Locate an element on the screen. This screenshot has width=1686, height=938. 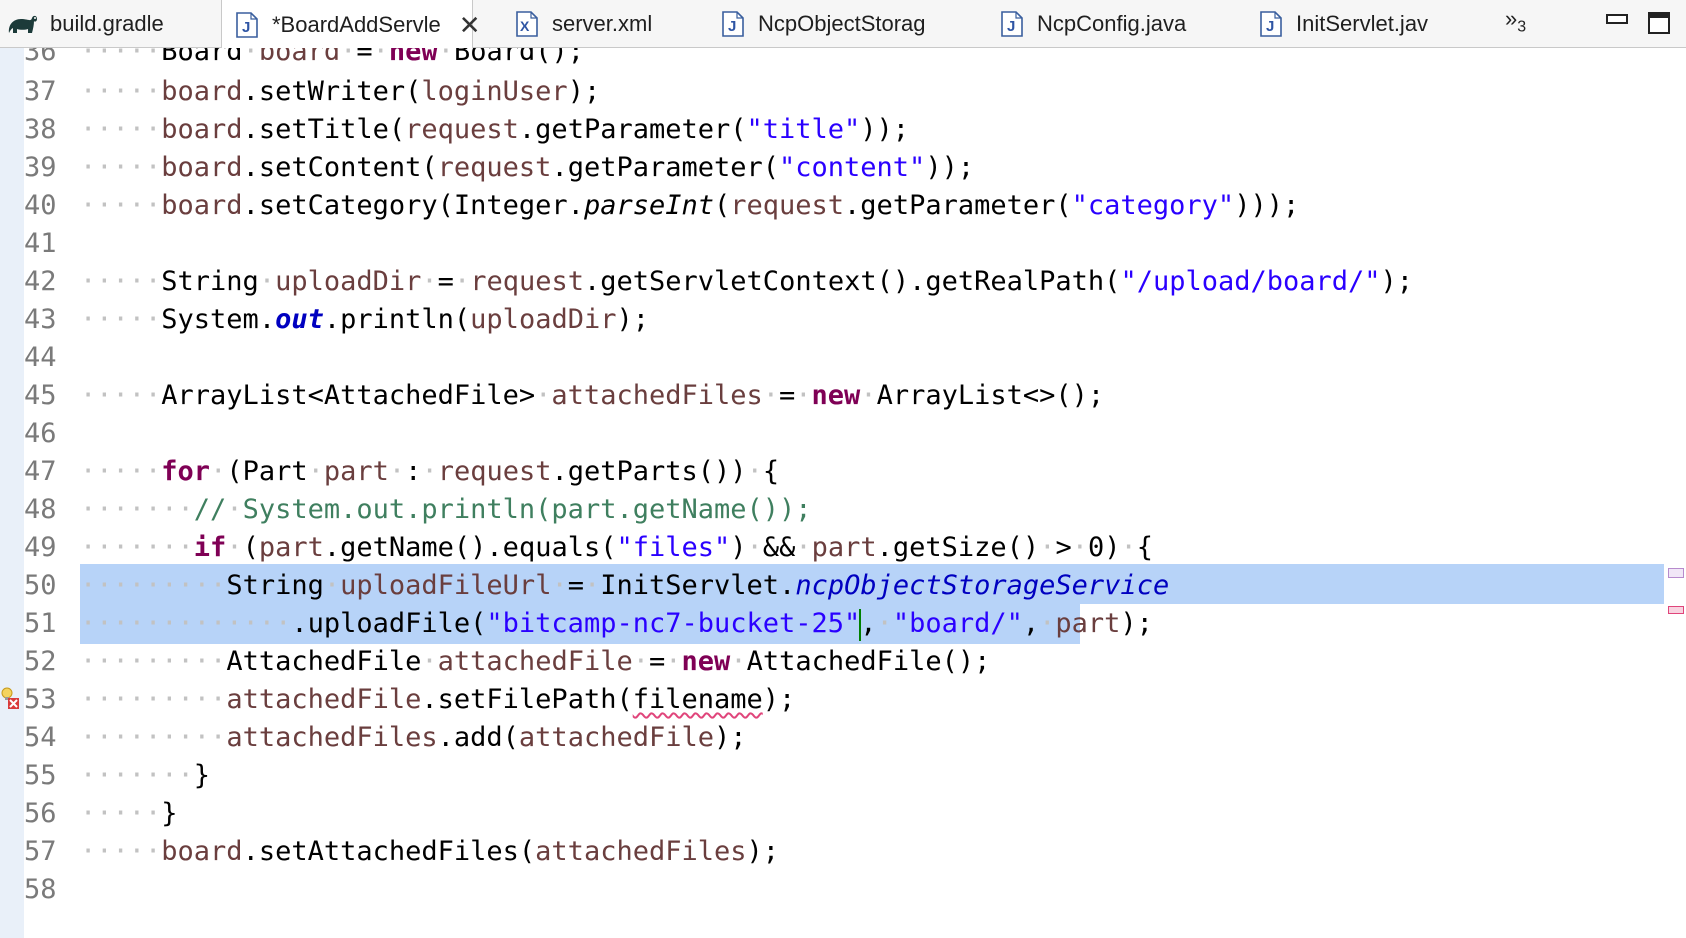
line-number: 48 is located at coordinates (40, 509).